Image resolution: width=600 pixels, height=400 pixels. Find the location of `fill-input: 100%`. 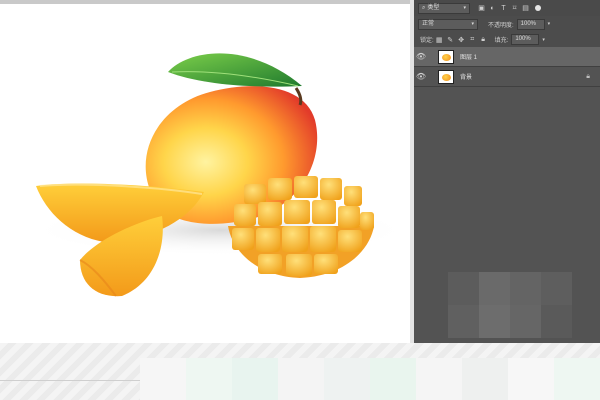

fill-input: 100% is located at coordinates (525, 39).